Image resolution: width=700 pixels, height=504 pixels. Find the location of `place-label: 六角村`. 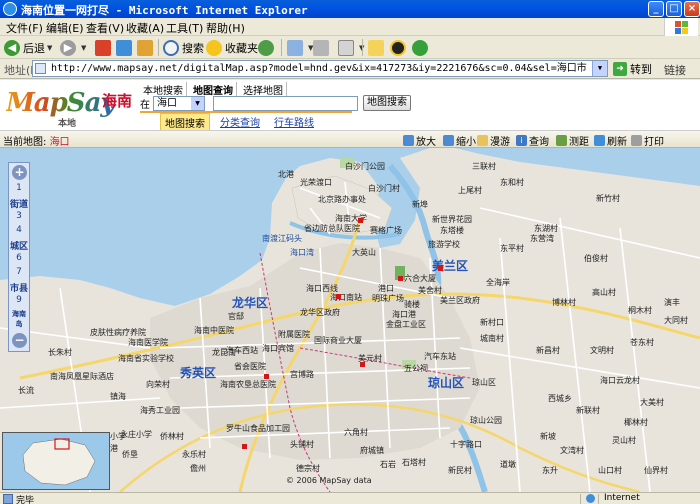

place-label: 六角村 is located at coordinates (356, 432).